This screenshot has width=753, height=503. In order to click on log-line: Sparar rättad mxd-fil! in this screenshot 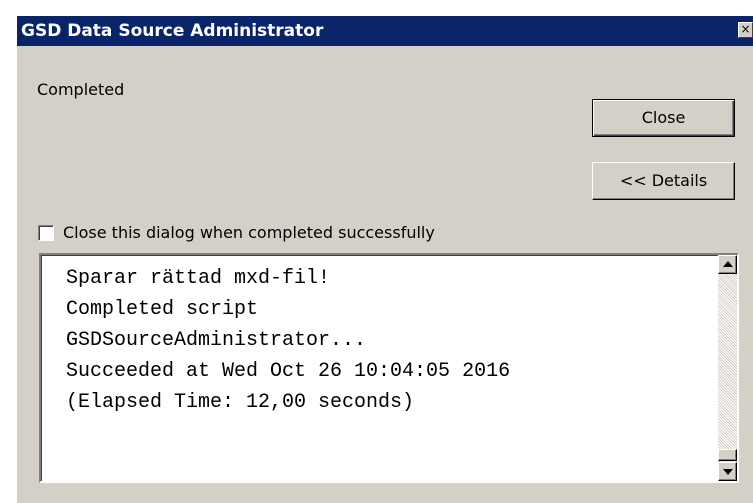, I will do `click(198, 278)`.